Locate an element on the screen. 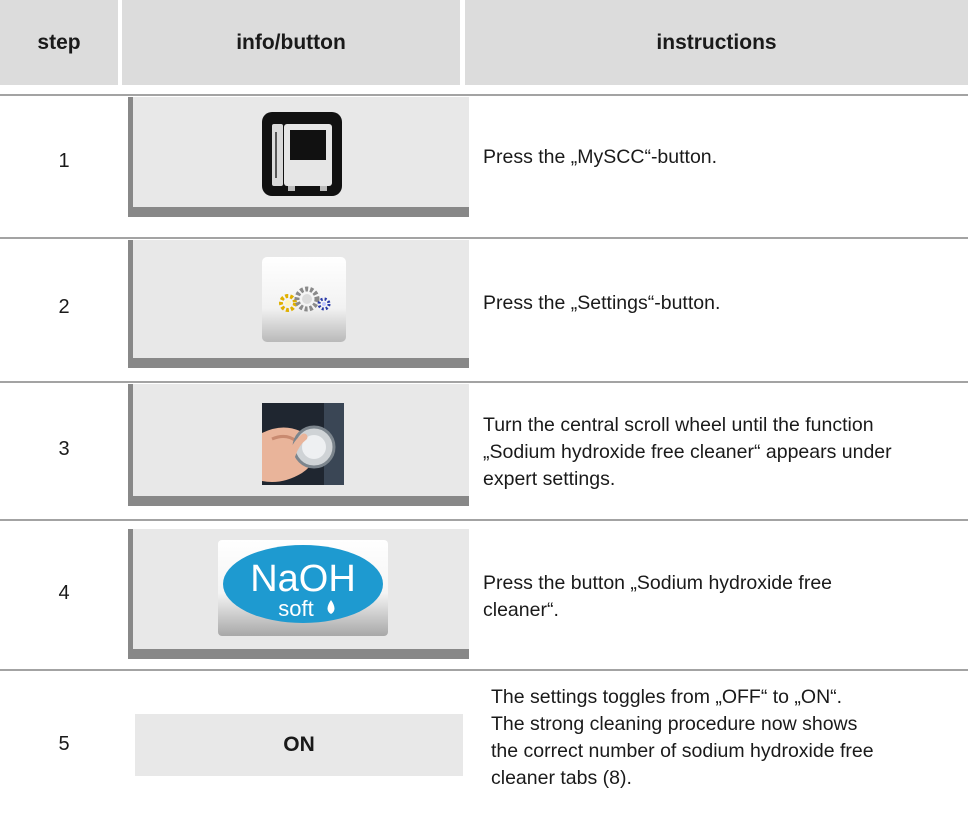 The height and width of the screenshot is (813, 968). instruction-line: cleaner“. is located at coordinates (521, 610).